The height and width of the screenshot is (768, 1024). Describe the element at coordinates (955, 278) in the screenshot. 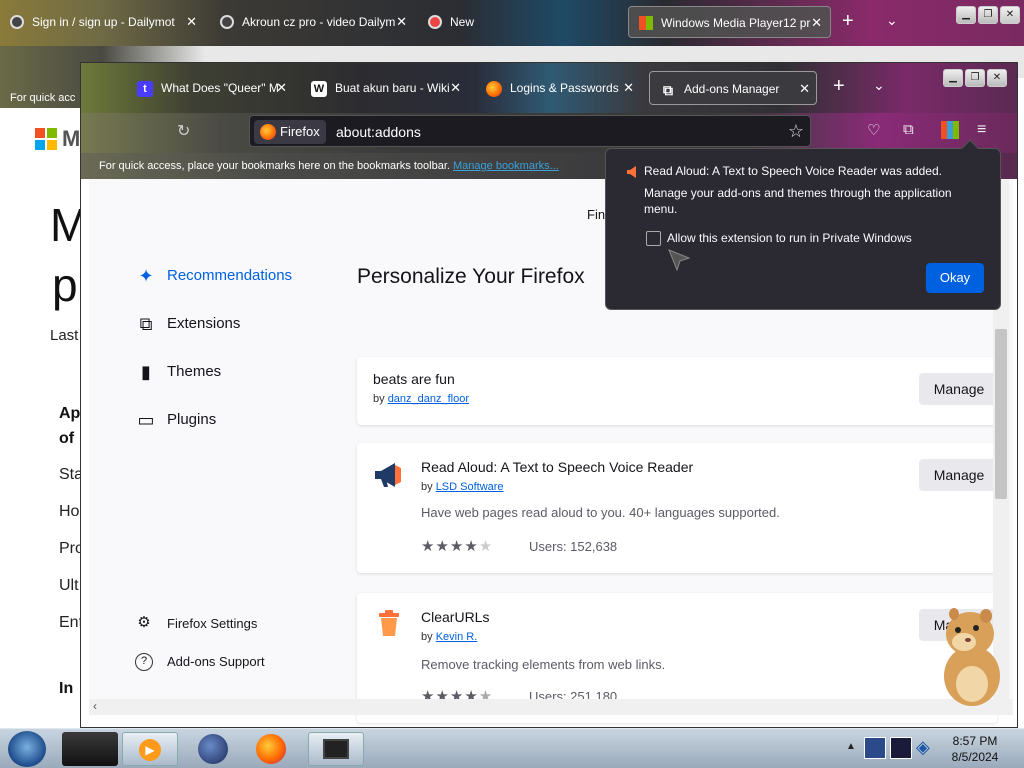

I see `okay-button: Okay` at that location.